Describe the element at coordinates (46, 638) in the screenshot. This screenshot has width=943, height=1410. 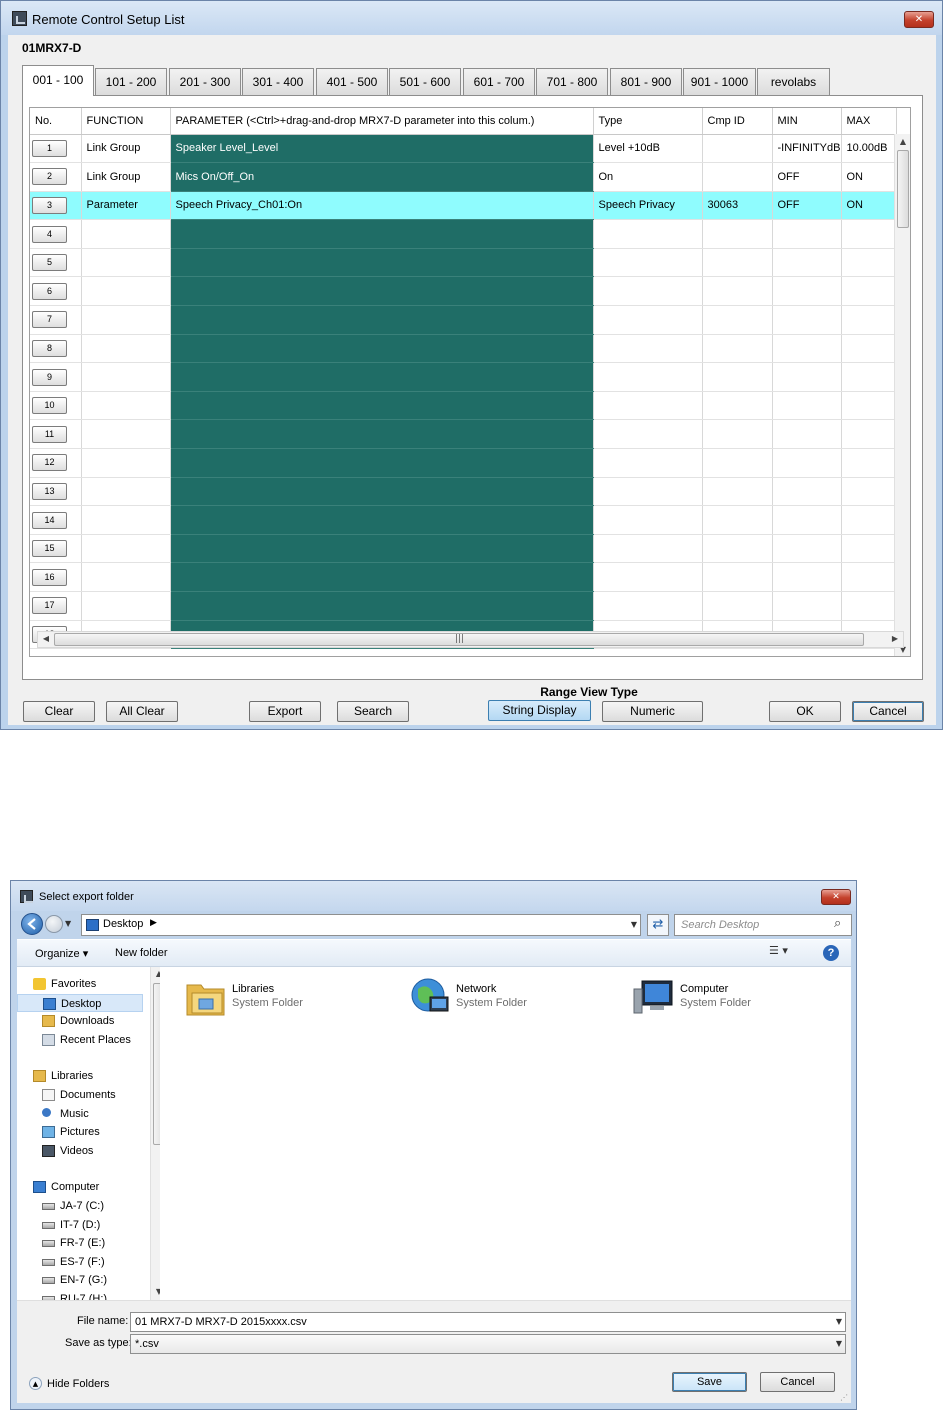
I see `scroll-left-arrow-icon: ◀` at that location.